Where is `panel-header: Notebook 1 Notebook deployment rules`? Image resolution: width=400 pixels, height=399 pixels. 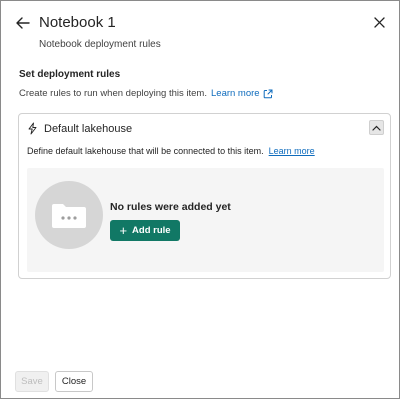 panel-header: Notebook 1 Notebook deployment rules is located at coordinates (200, 30).